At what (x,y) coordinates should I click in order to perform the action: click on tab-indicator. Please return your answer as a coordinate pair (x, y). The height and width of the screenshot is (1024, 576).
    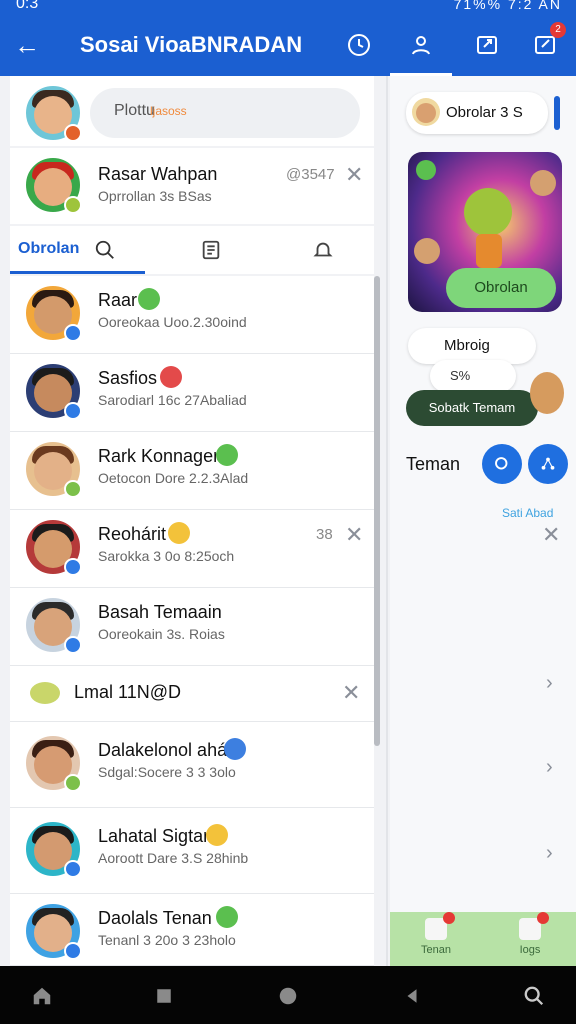
    Looking at the image, I should click on (77, 272).